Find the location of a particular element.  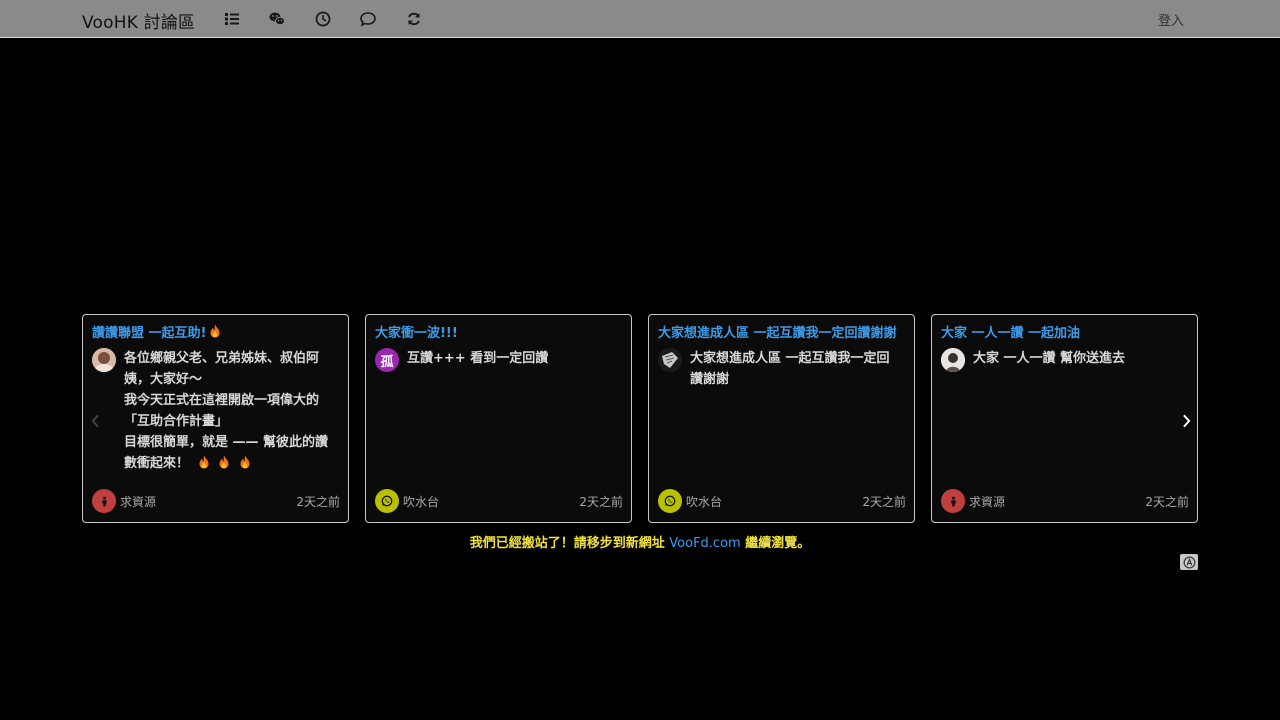

carousel-prev-button is located at coordinates (95, 421).